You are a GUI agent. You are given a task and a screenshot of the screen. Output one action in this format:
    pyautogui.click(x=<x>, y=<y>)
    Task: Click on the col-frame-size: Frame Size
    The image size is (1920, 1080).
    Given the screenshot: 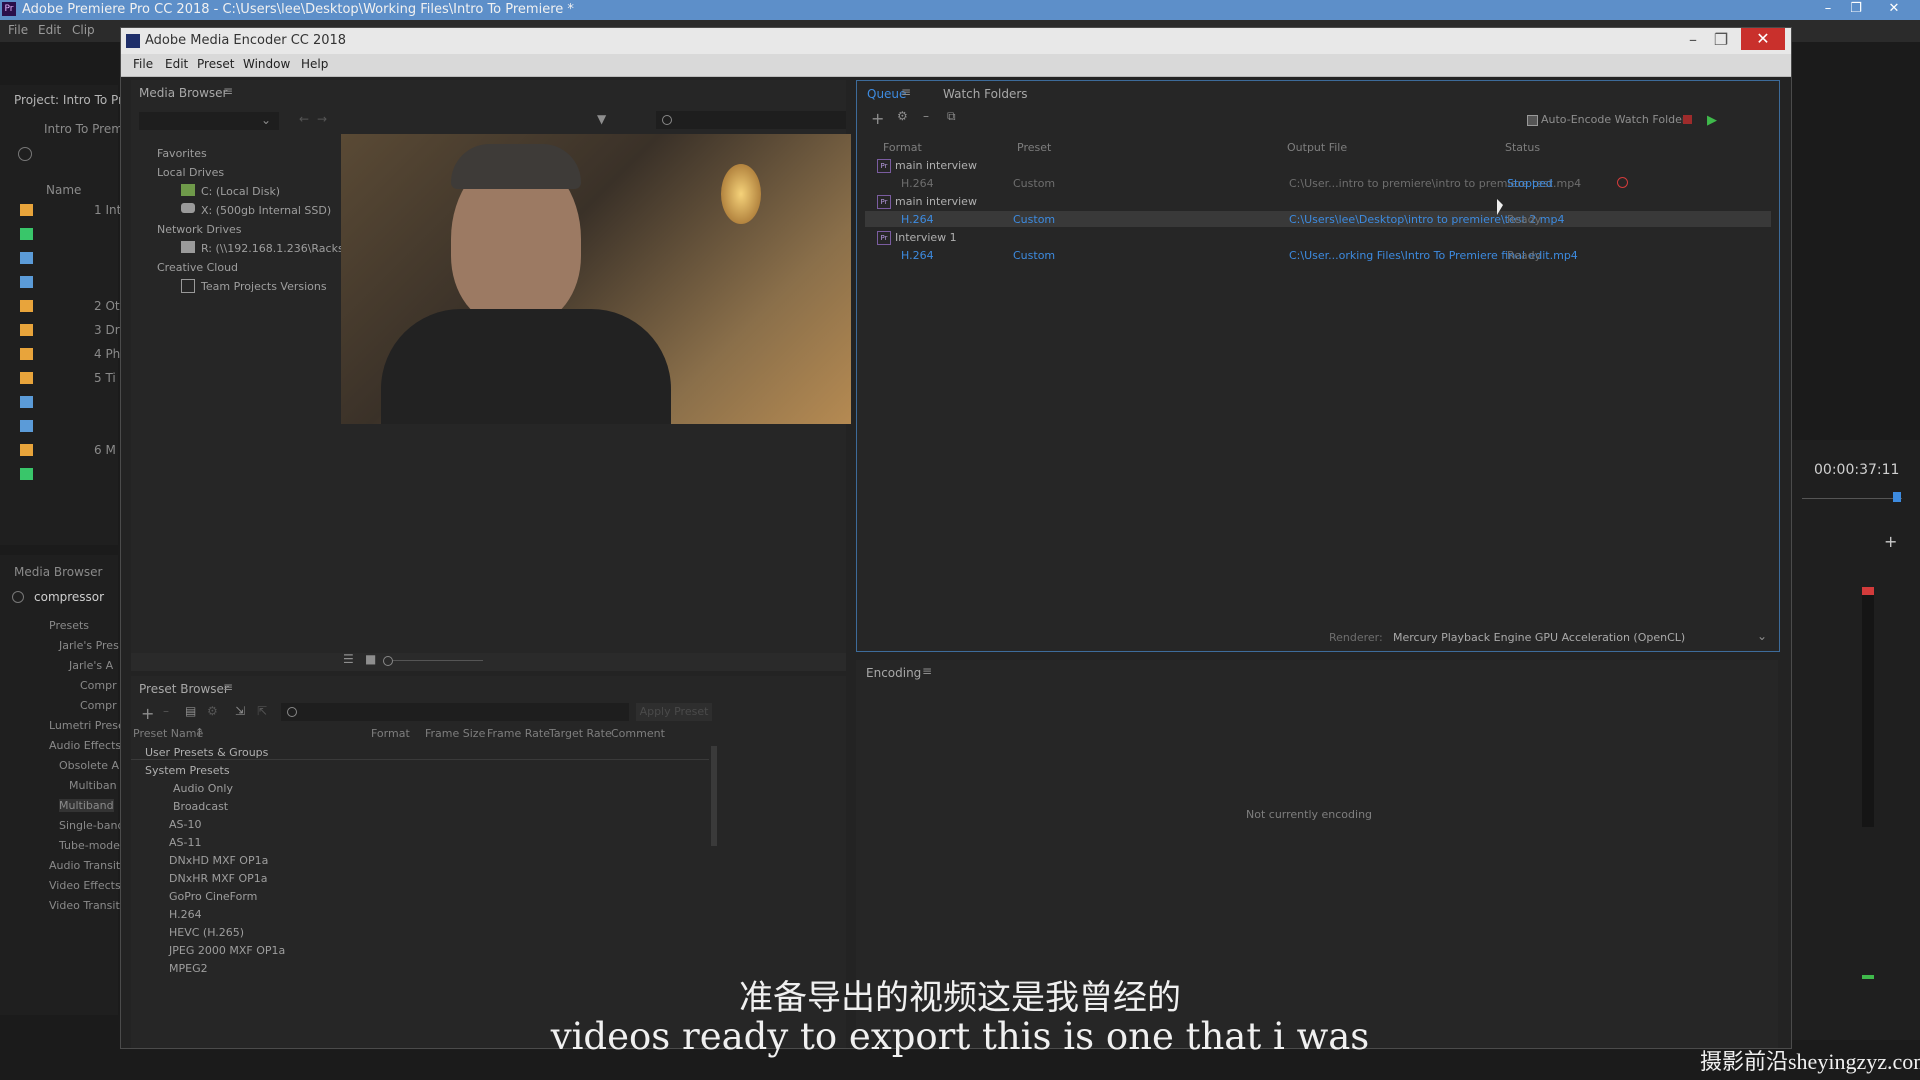 What is the action you would take?
    pyautogui.click(x=455, y=733)
    